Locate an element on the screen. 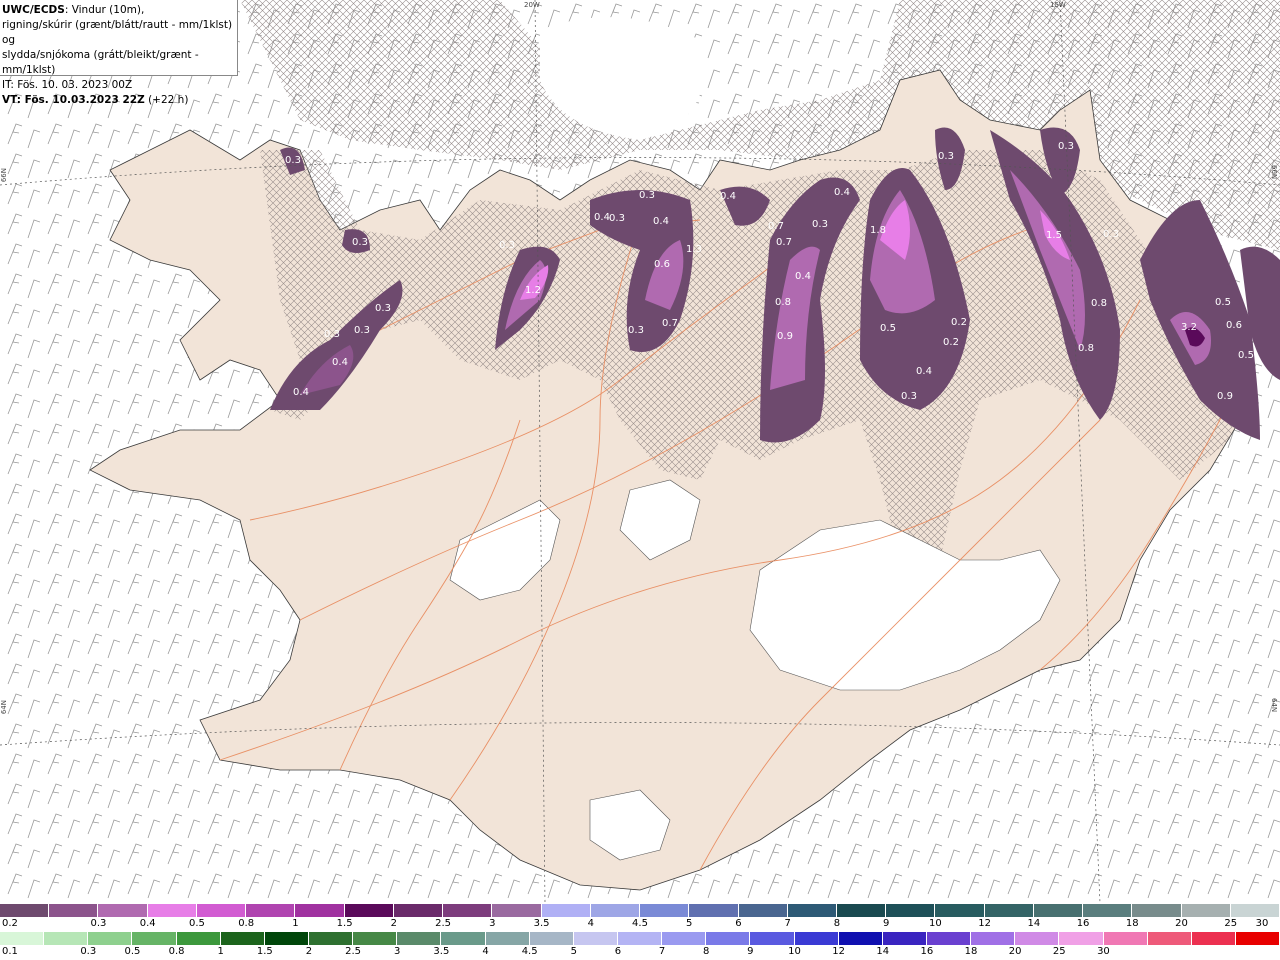  legend-tick-label: 9 is located at coordinates (886, 923).